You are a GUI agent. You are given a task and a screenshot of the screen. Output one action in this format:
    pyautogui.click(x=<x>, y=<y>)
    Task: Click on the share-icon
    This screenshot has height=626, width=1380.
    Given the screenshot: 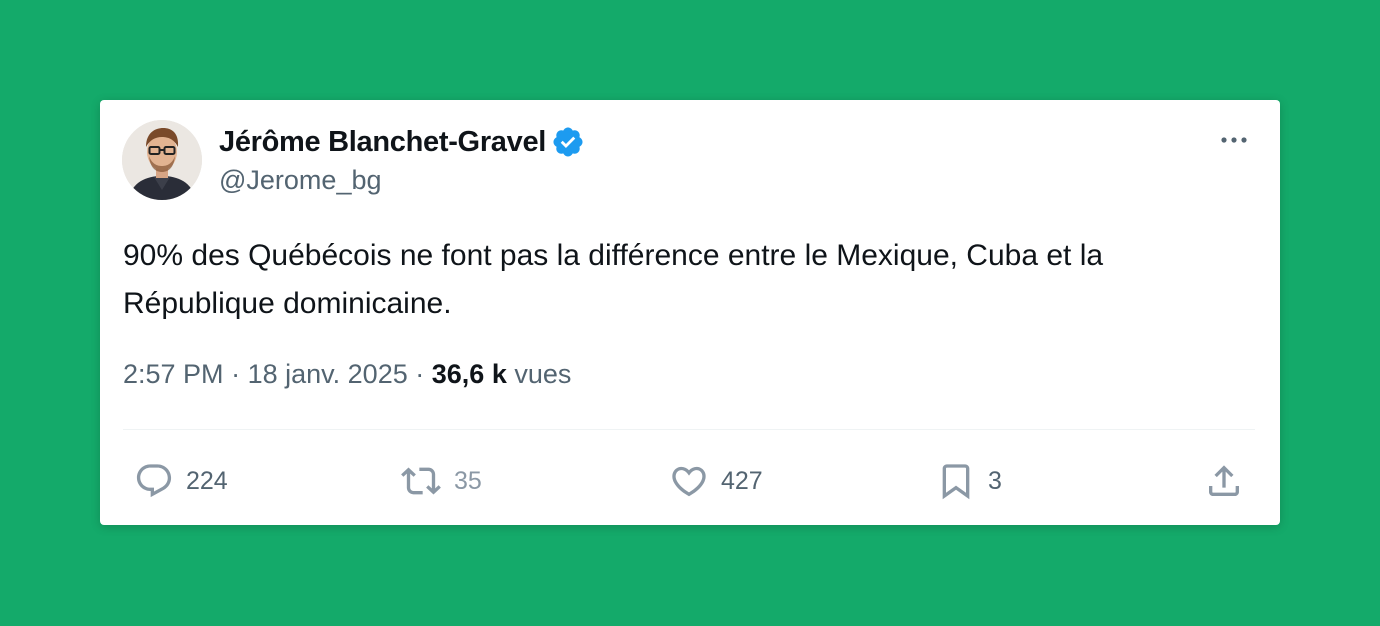 What is the action you would take?
    pyautogui.click(x=1224, y=480)
    